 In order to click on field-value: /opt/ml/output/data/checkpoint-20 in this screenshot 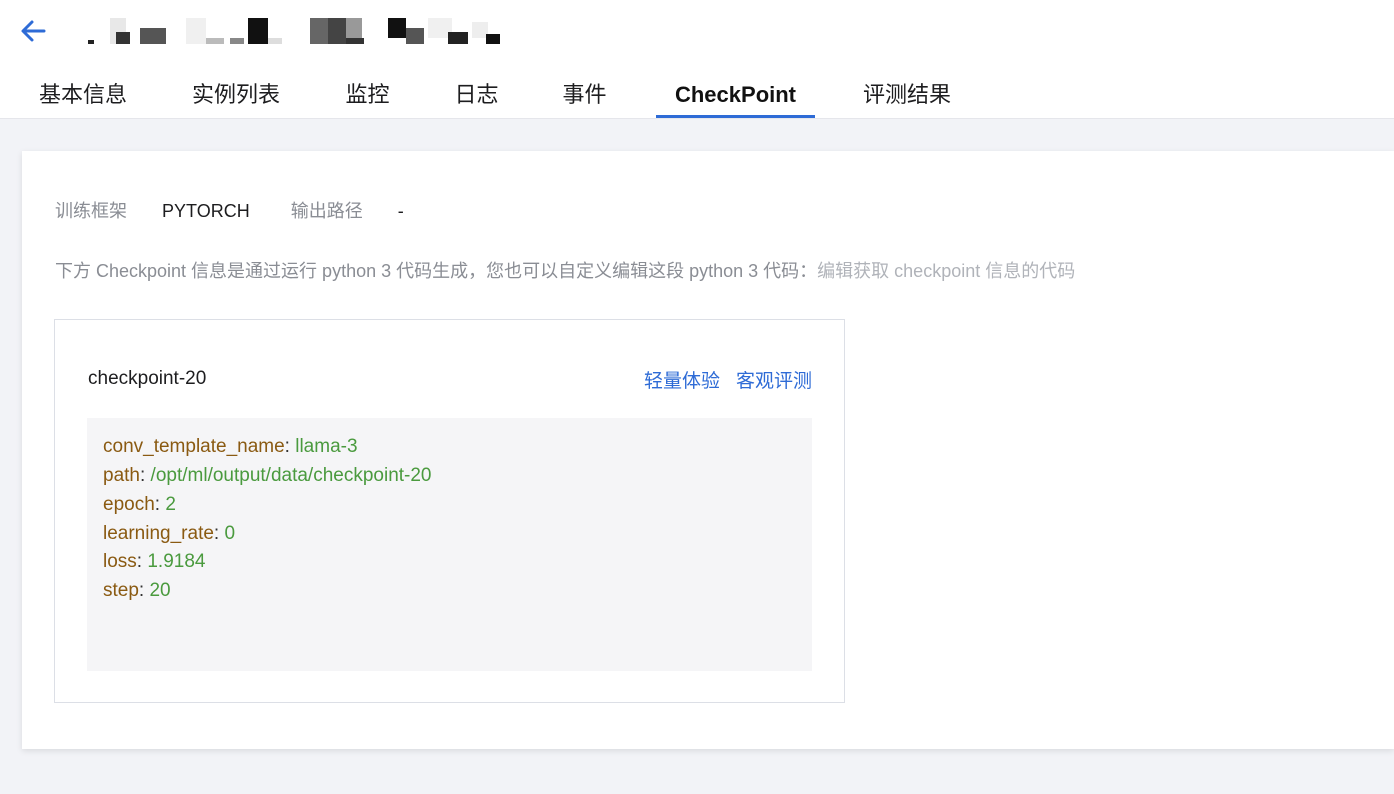, I will do `click(291, 475)`.